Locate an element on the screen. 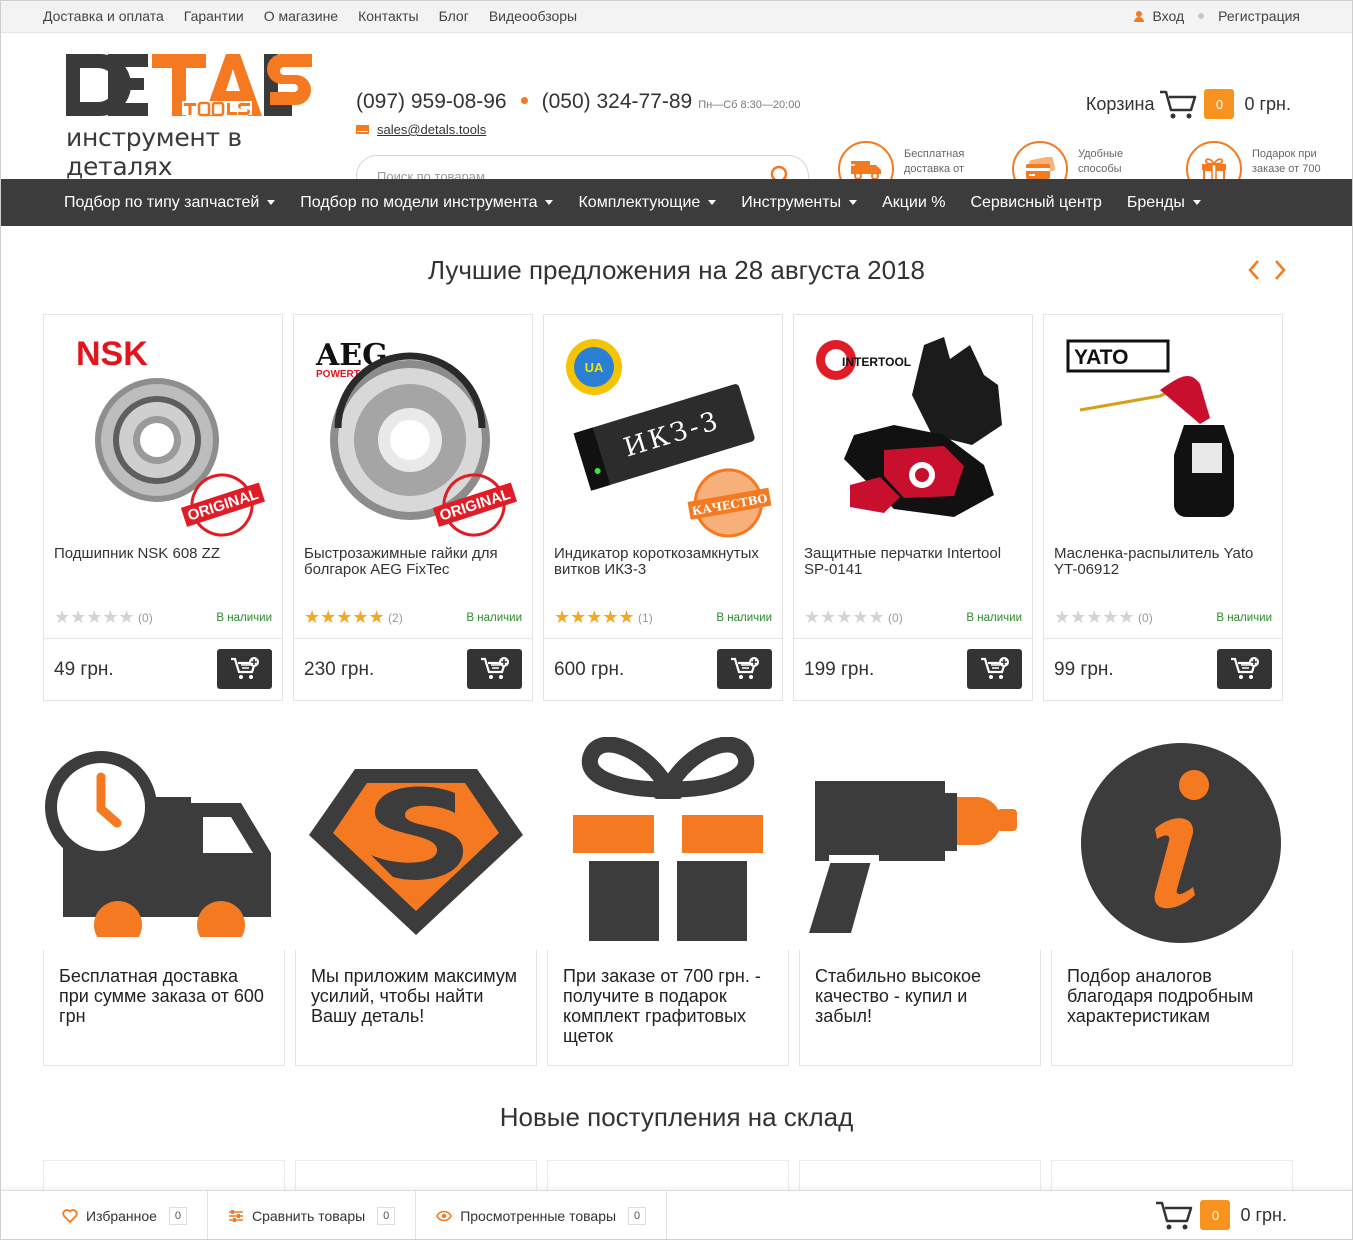  product-title: Индикатор короткозамкнутых витков ИКЗ-3 is located at coordinates (664, 562).